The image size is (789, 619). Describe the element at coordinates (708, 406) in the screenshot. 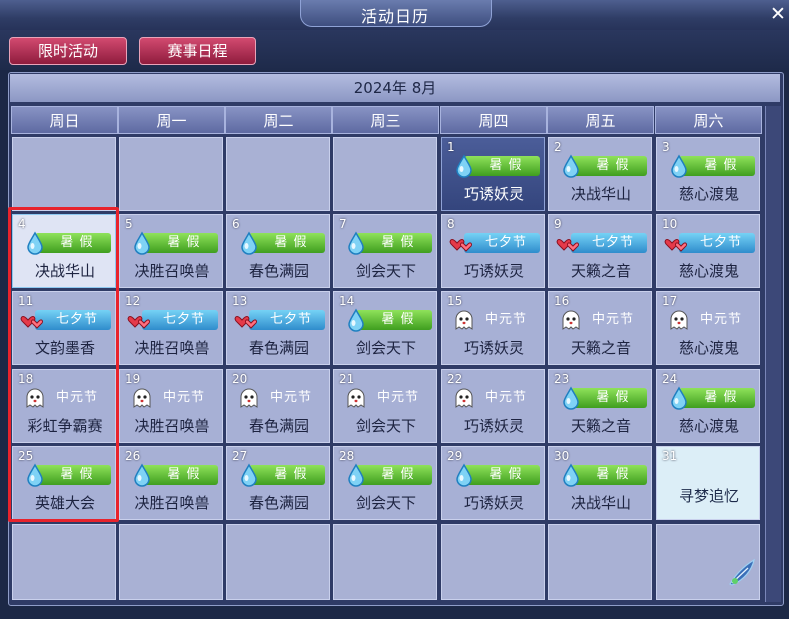

I see `day-cell-24: 24 暑 假慈心渡鬼` at that location.